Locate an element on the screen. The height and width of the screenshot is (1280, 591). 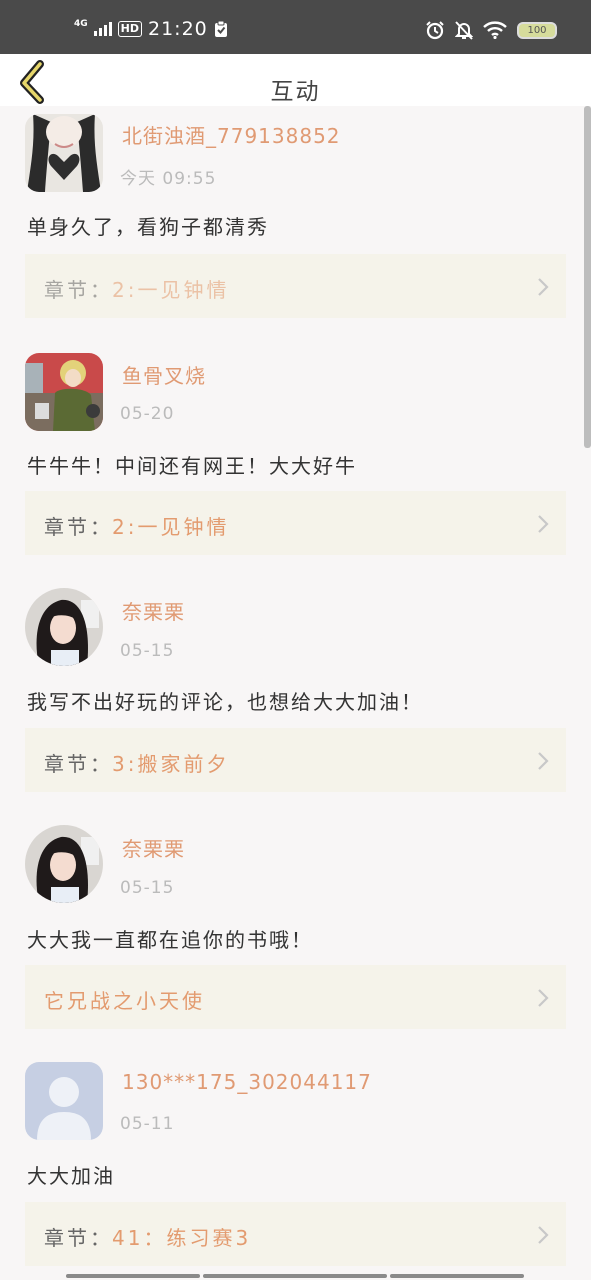
network-type: 4G is located at coordinates (81, 24).